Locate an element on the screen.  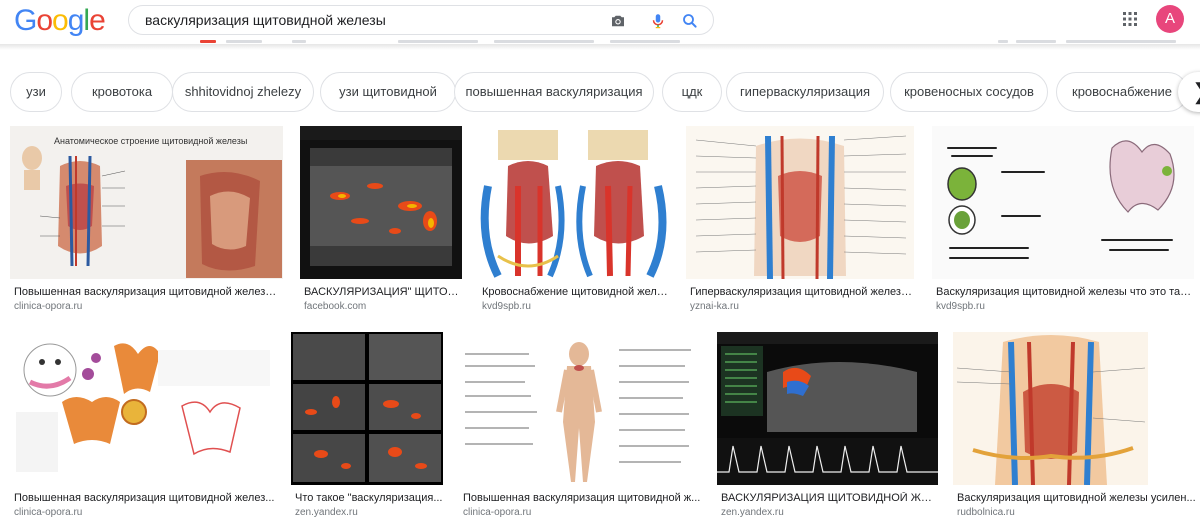
search-input is located at coordinates (375, 20).